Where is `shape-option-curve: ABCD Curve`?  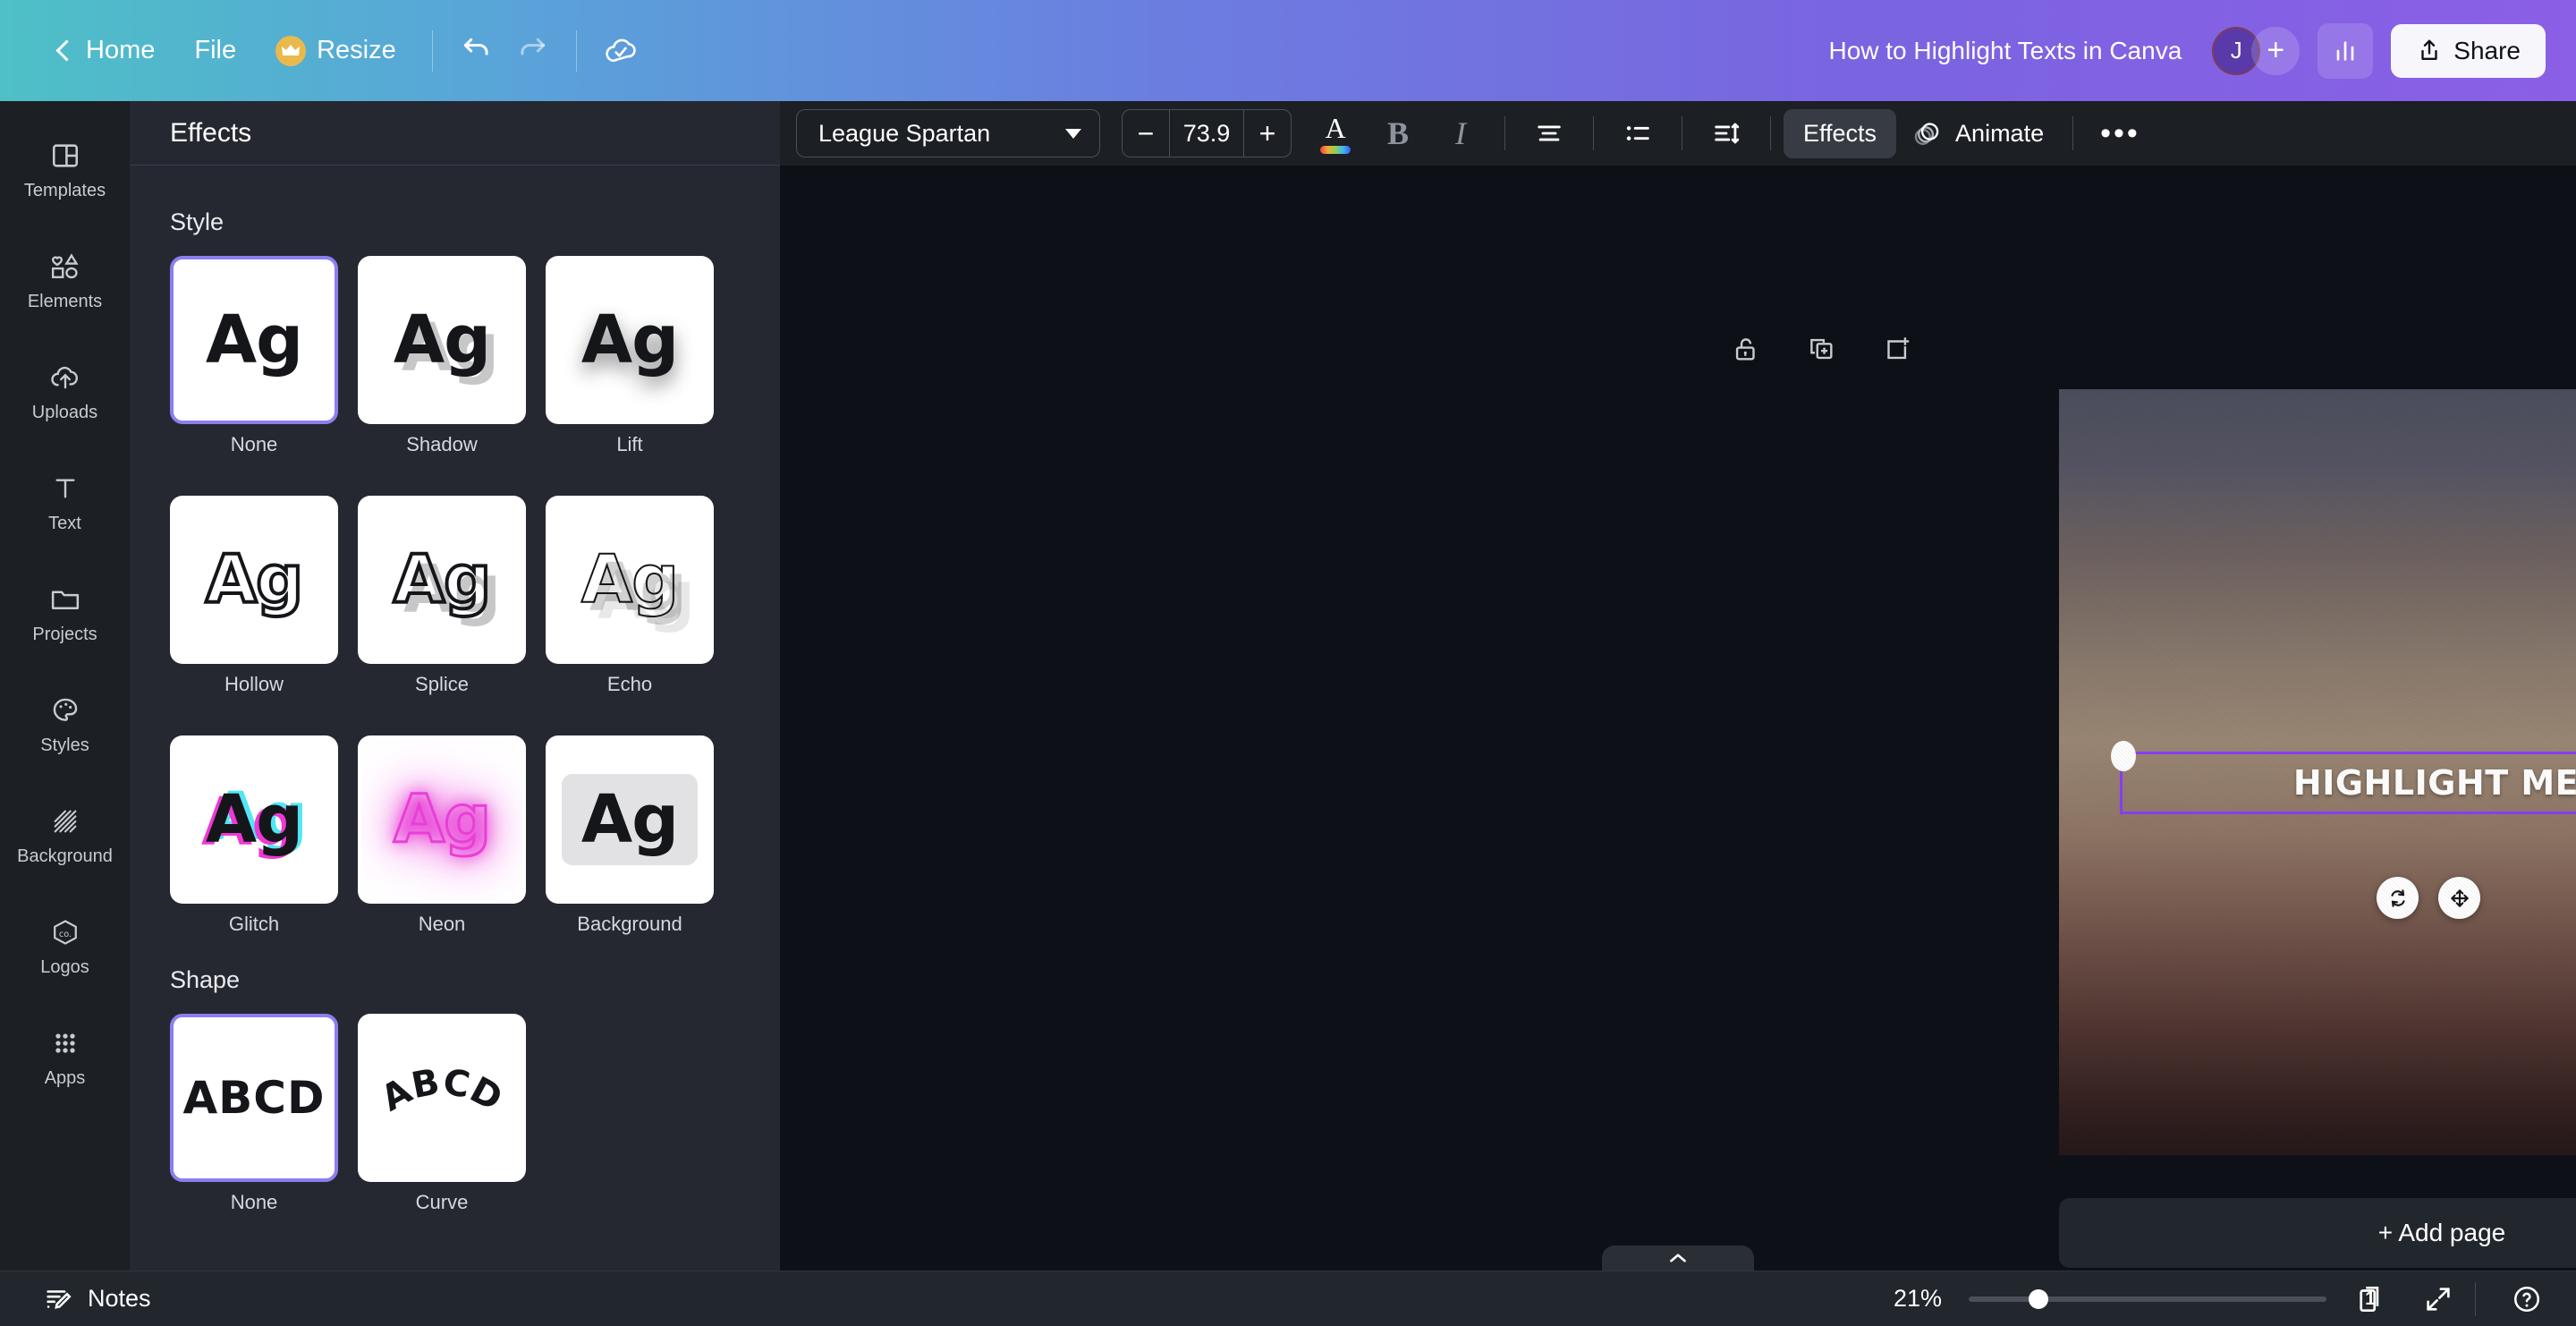 shape-option-curve: ABCD Curve is located at coordinates (442, 1114).